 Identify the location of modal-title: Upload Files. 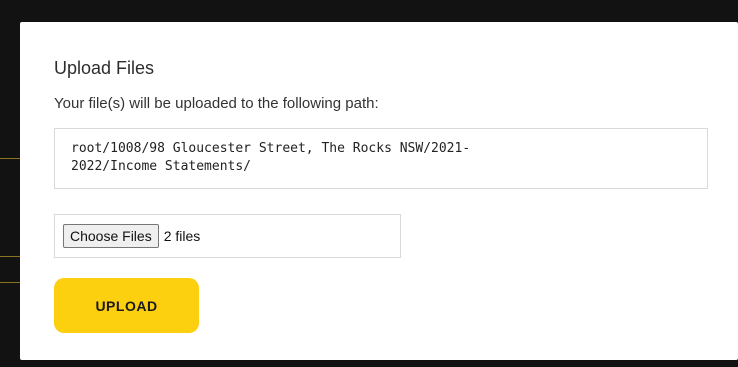
(104, 68).